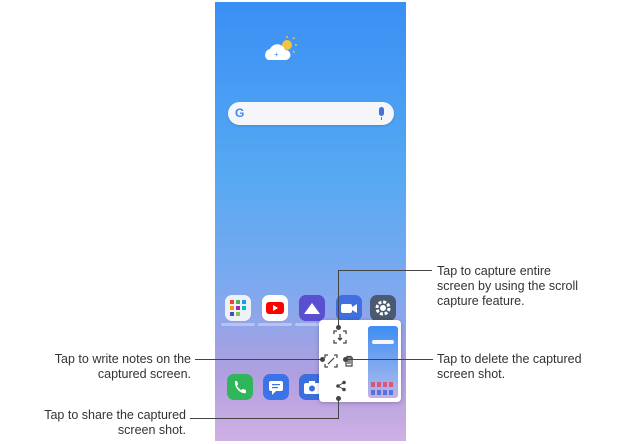  What do you see at coordinates (383, 308) in the screenshot?
I see `settings-app-icon` at bounding box center [383, 308].